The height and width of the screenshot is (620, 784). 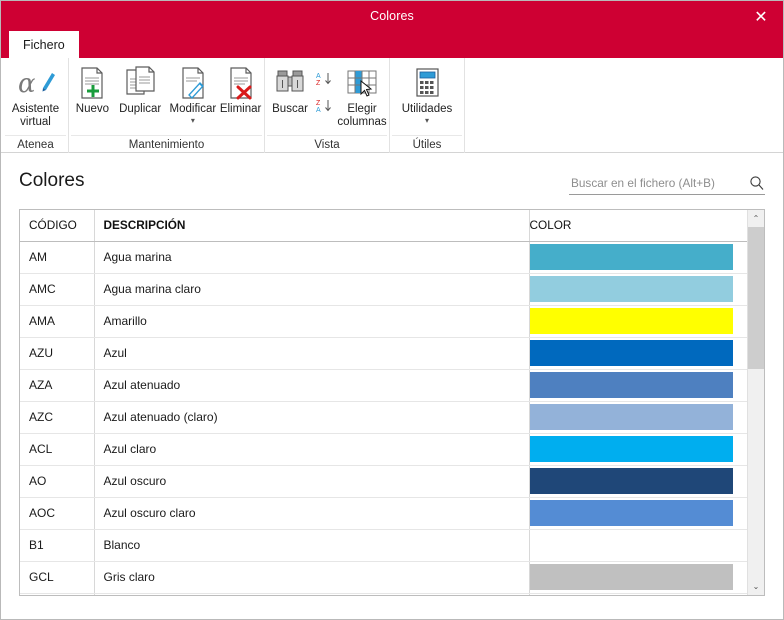 I want to click on ribbon-group-vista: Buscar A Z Z A Elegir columnas Vista, so click(x=327, y=105).